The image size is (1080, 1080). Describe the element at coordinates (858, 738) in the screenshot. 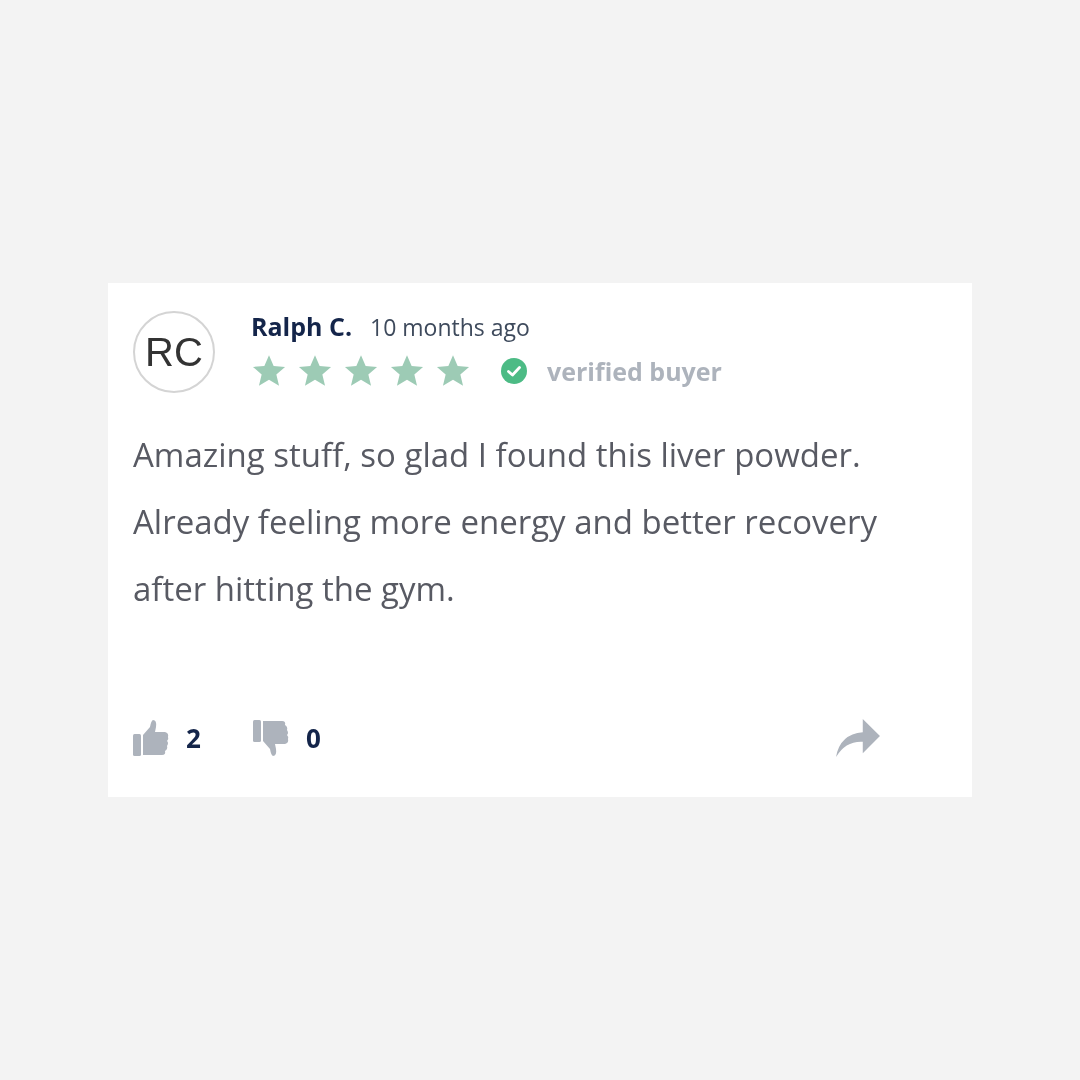

I see `share-button` at that location.